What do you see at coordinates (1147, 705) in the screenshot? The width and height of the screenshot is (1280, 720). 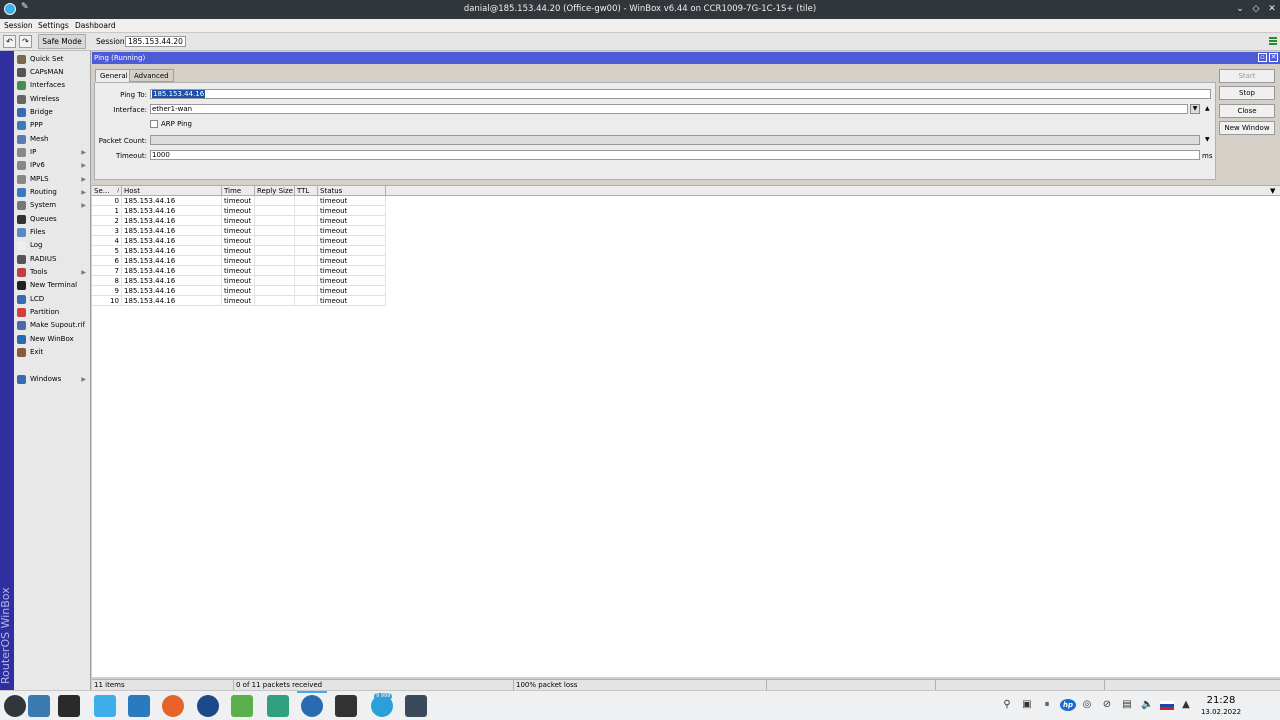 I see `volume-tray-icon: 🔈` at bounding box center [1147, 705].